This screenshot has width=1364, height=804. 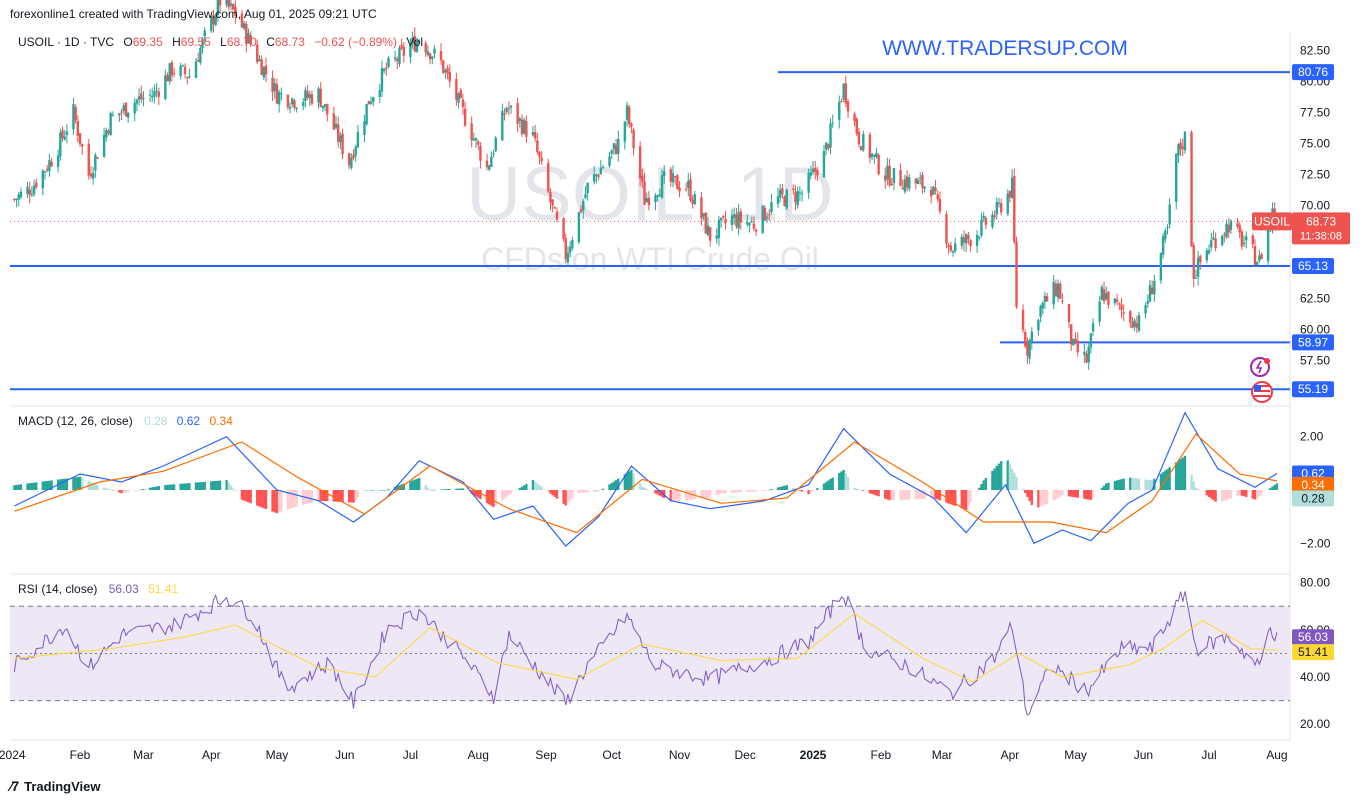 What do you see at coordinates (745, 755) in the screenshot?
I see `time-axis-tick-label: Dec` at bounding box center [745, 755].